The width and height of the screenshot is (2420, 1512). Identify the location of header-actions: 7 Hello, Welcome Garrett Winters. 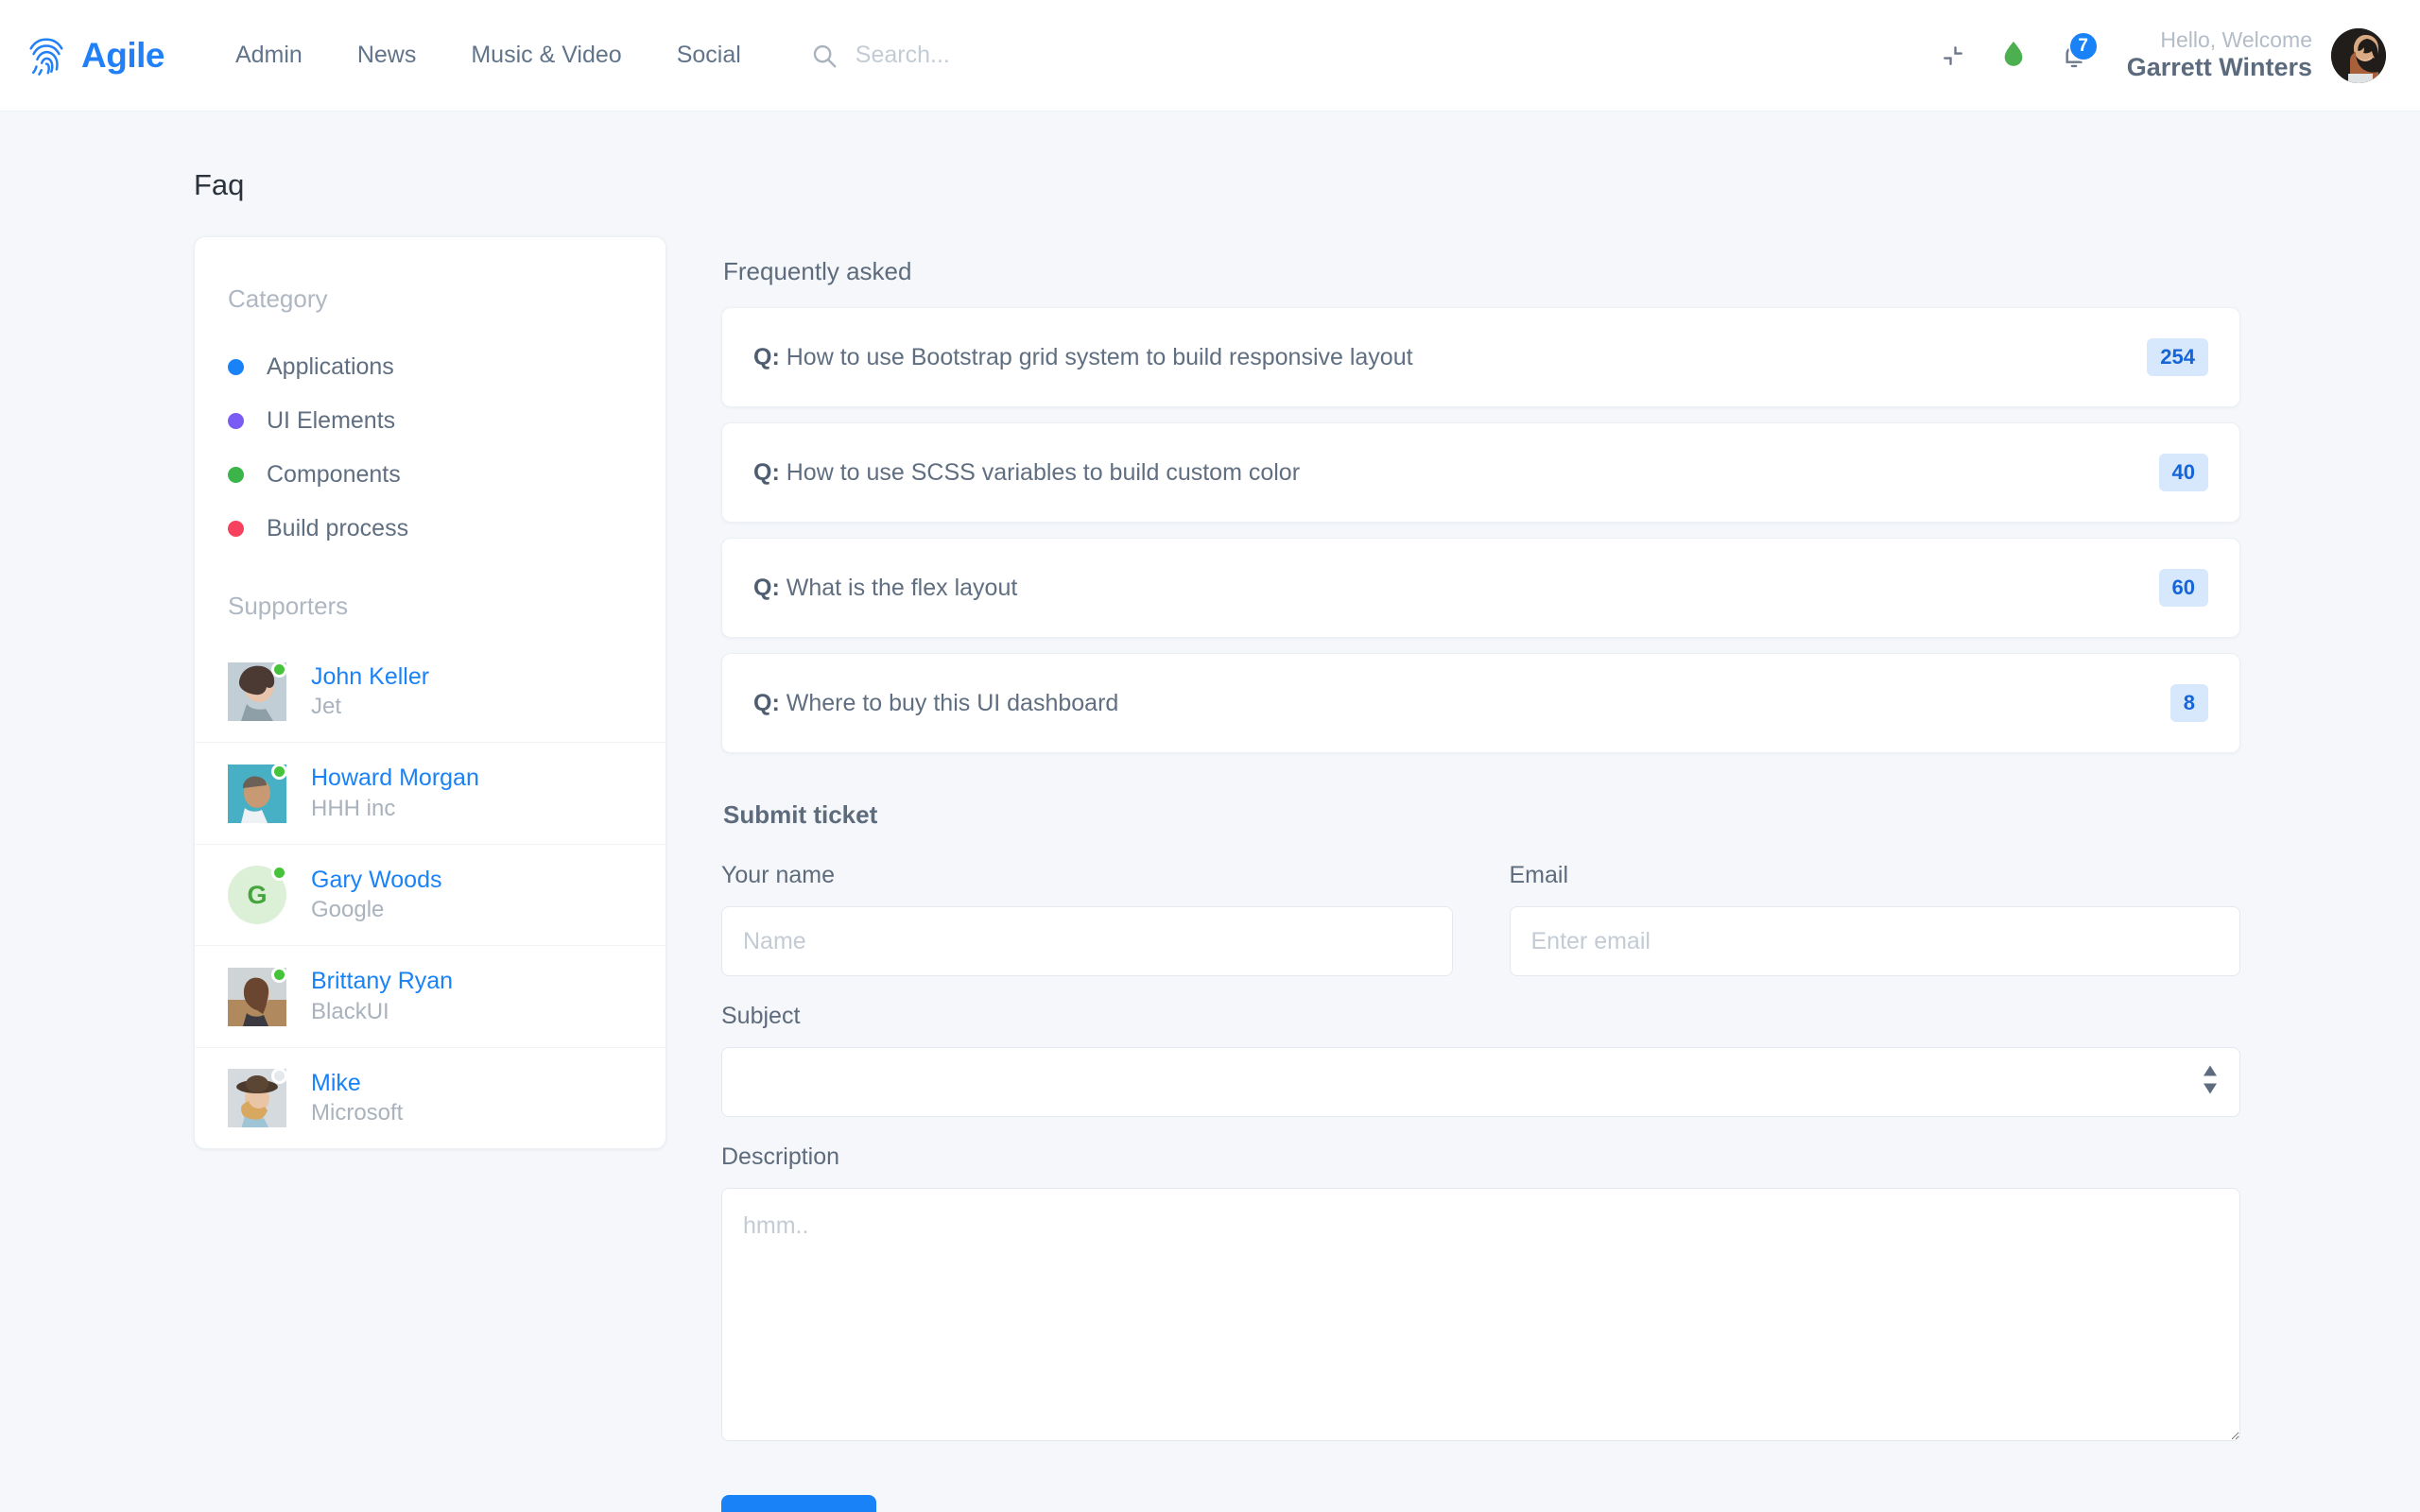
(2154, 56).